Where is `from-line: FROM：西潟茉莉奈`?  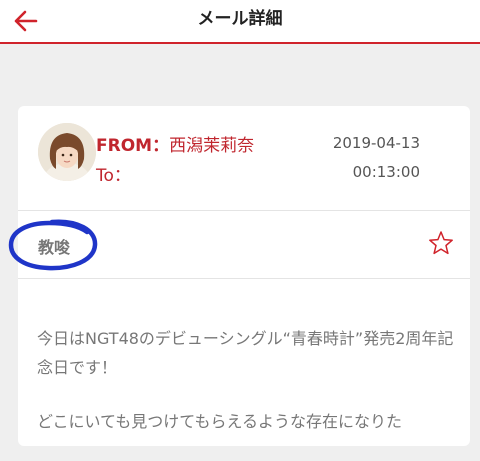
from-line: FROM：西潟茉莉奈 is located at coordinates (175, 143).